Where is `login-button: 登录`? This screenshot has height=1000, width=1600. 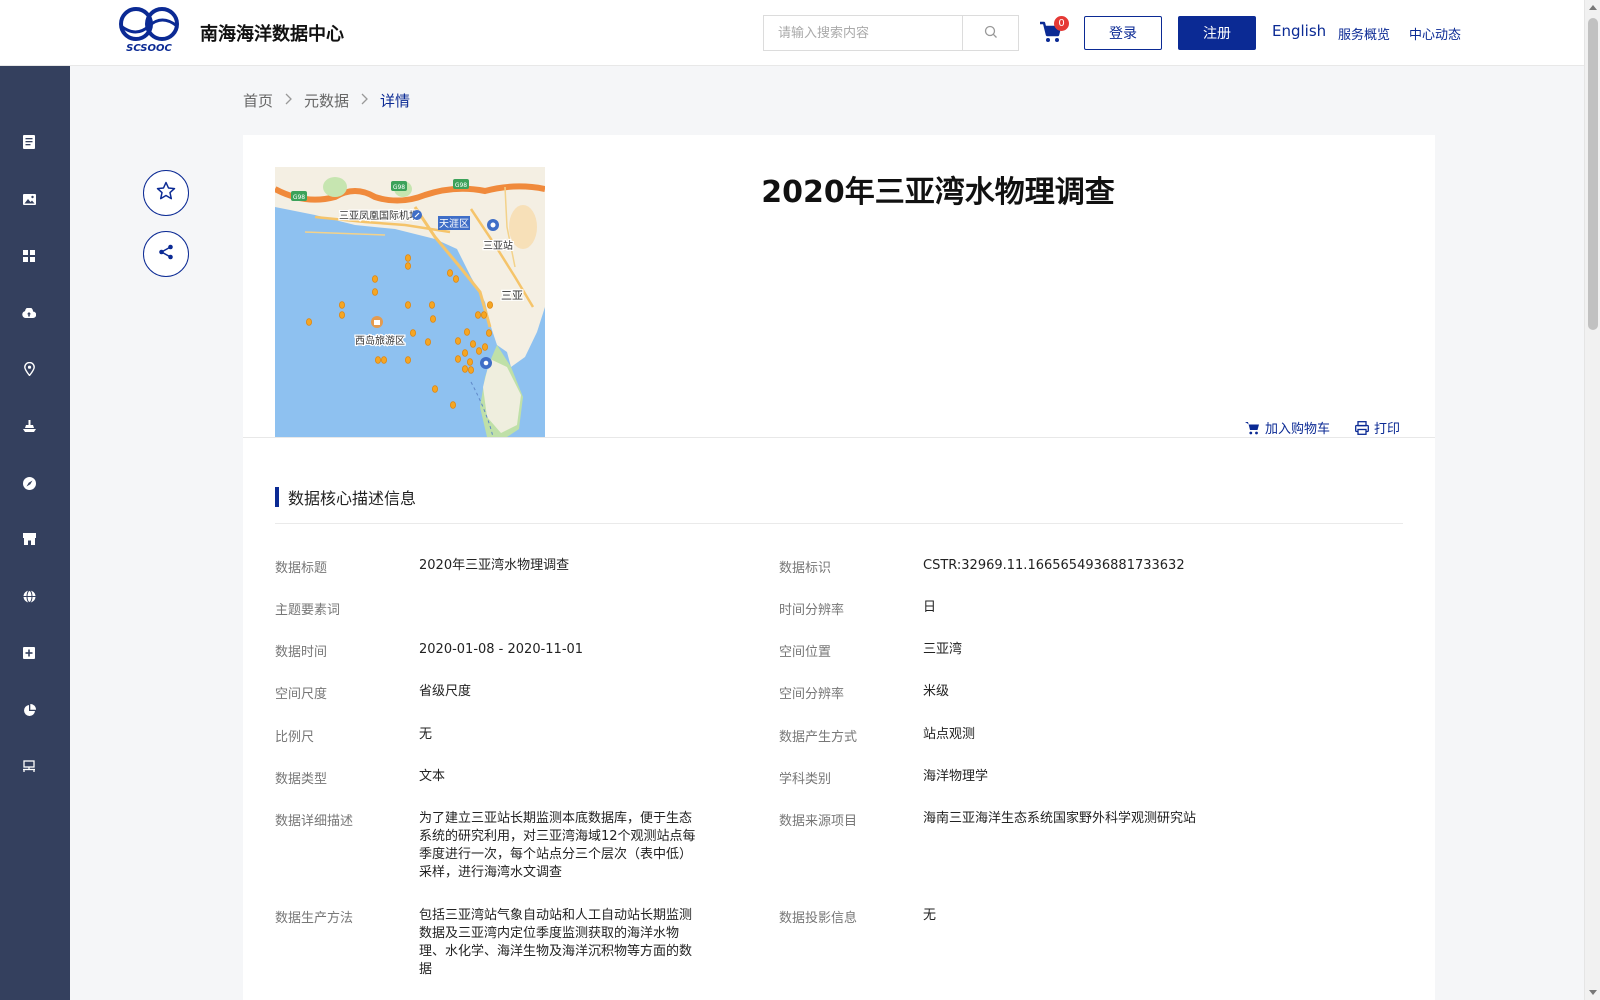 login-button: 登录 is located at coordinates (1123, 33).